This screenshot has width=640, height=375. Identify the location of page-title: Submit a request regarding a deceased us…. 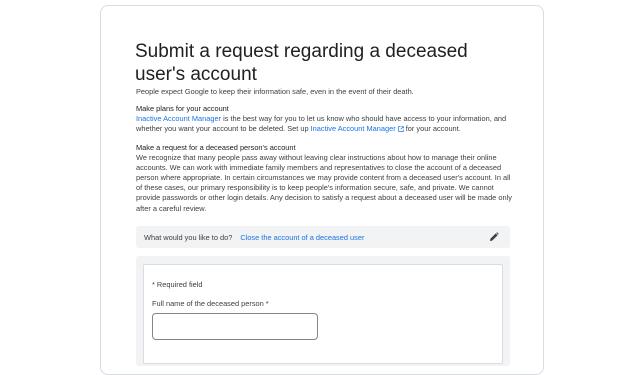
(301, 63).